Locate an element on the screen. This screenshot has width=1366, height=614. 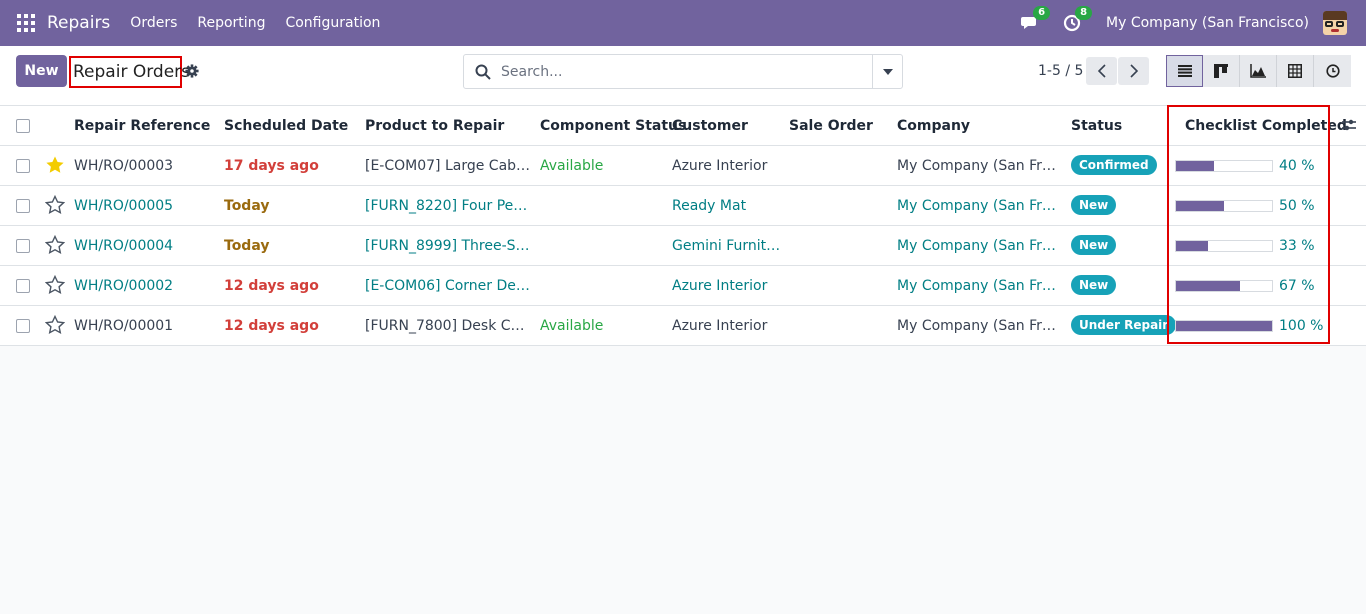
cell-product: [E-COM06] Corner Desk Right Sit is located at coordinates (448, 286).